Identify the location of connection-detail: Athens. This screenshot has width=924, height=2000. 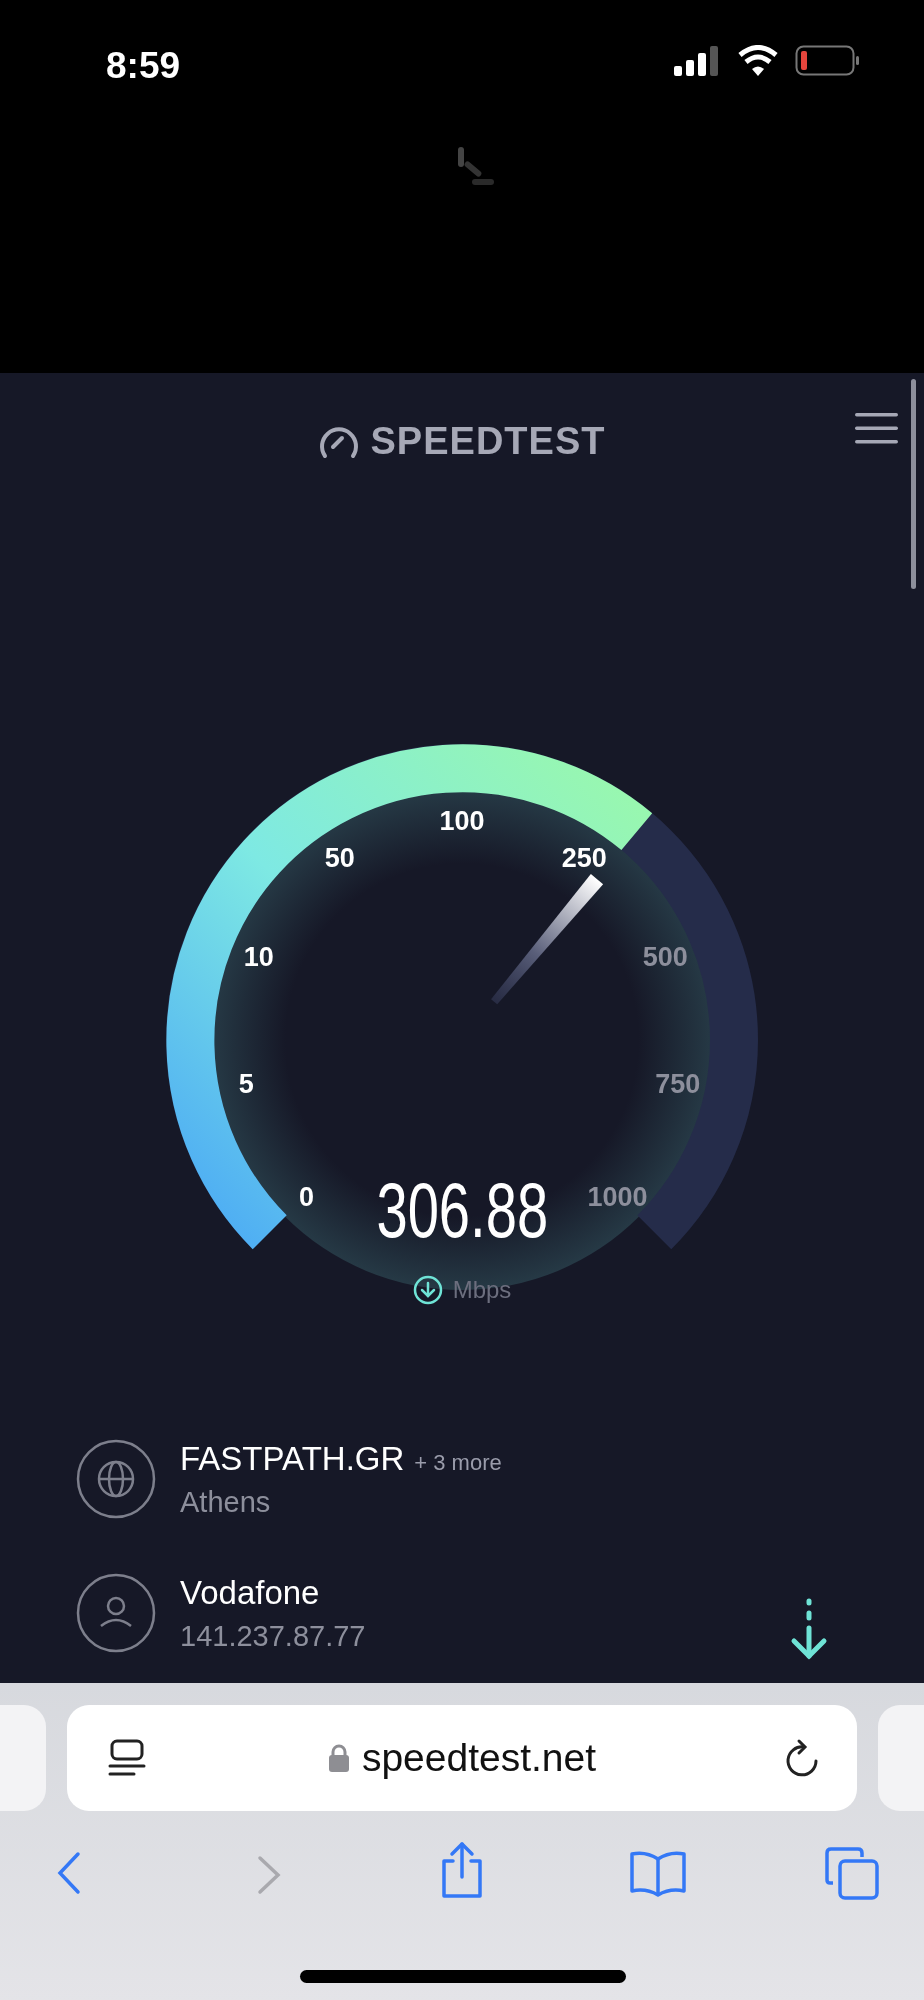
(226, 1502).